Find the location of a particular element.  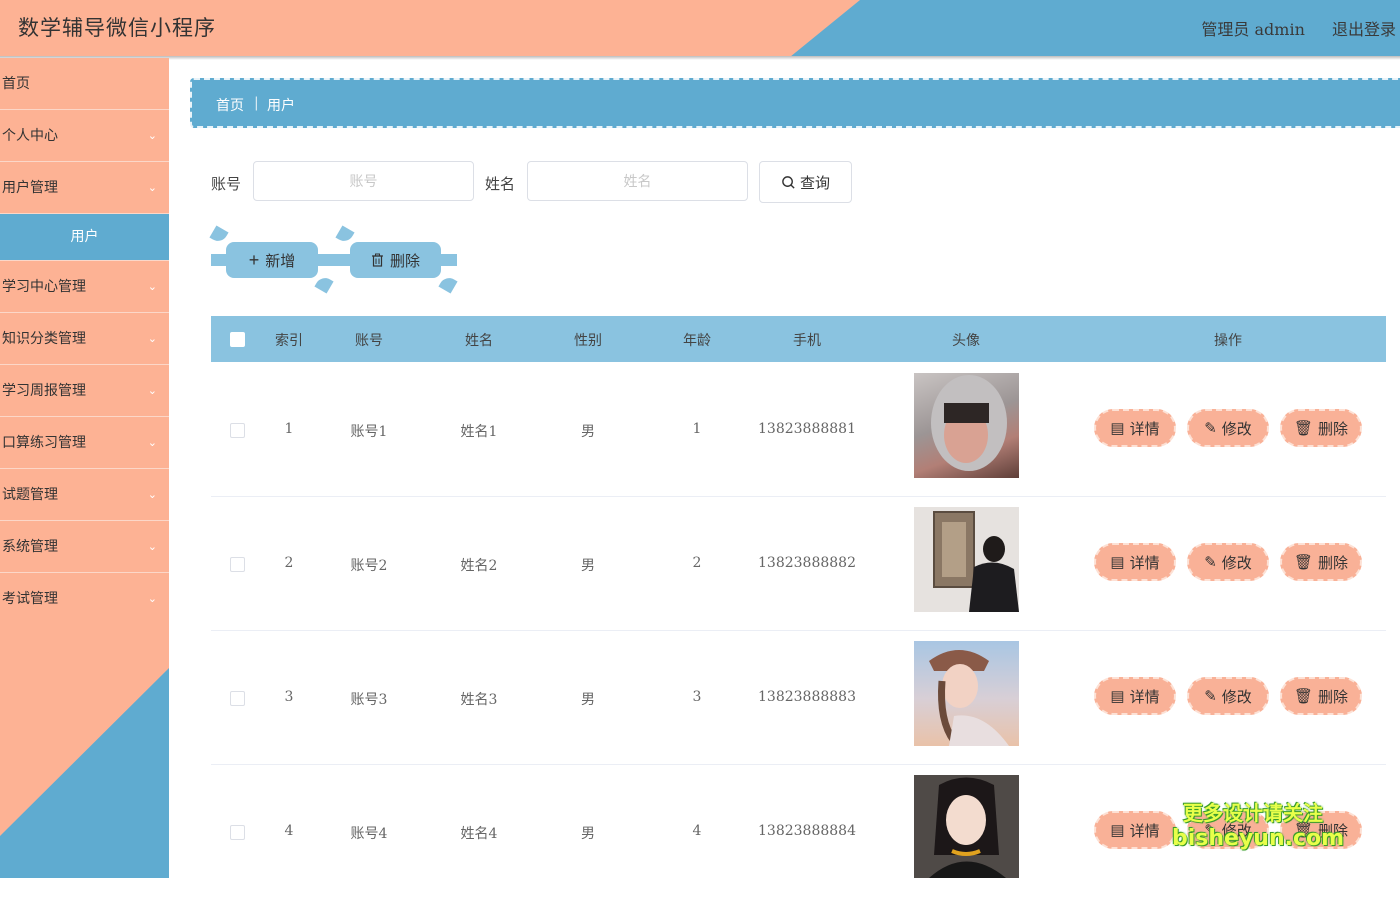

cell-age: 3 is located at coordinates (697, 697).